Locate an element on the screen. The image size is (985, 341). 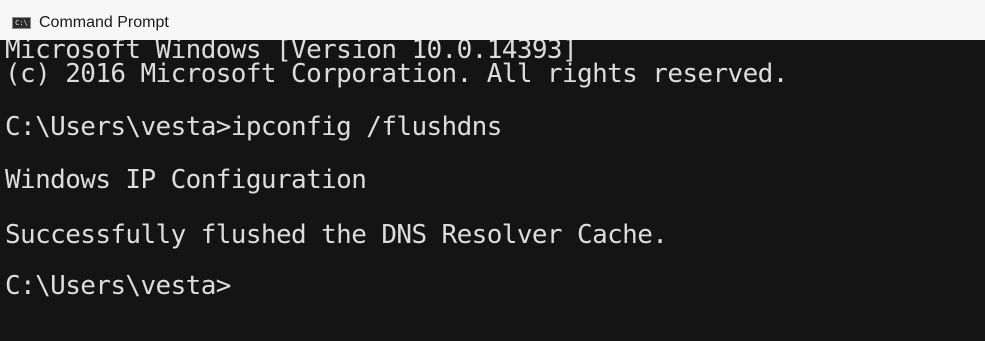
console-line-command: C:\Users\vesta>ipconfig /flushdns is located at coordinates (253, 127).